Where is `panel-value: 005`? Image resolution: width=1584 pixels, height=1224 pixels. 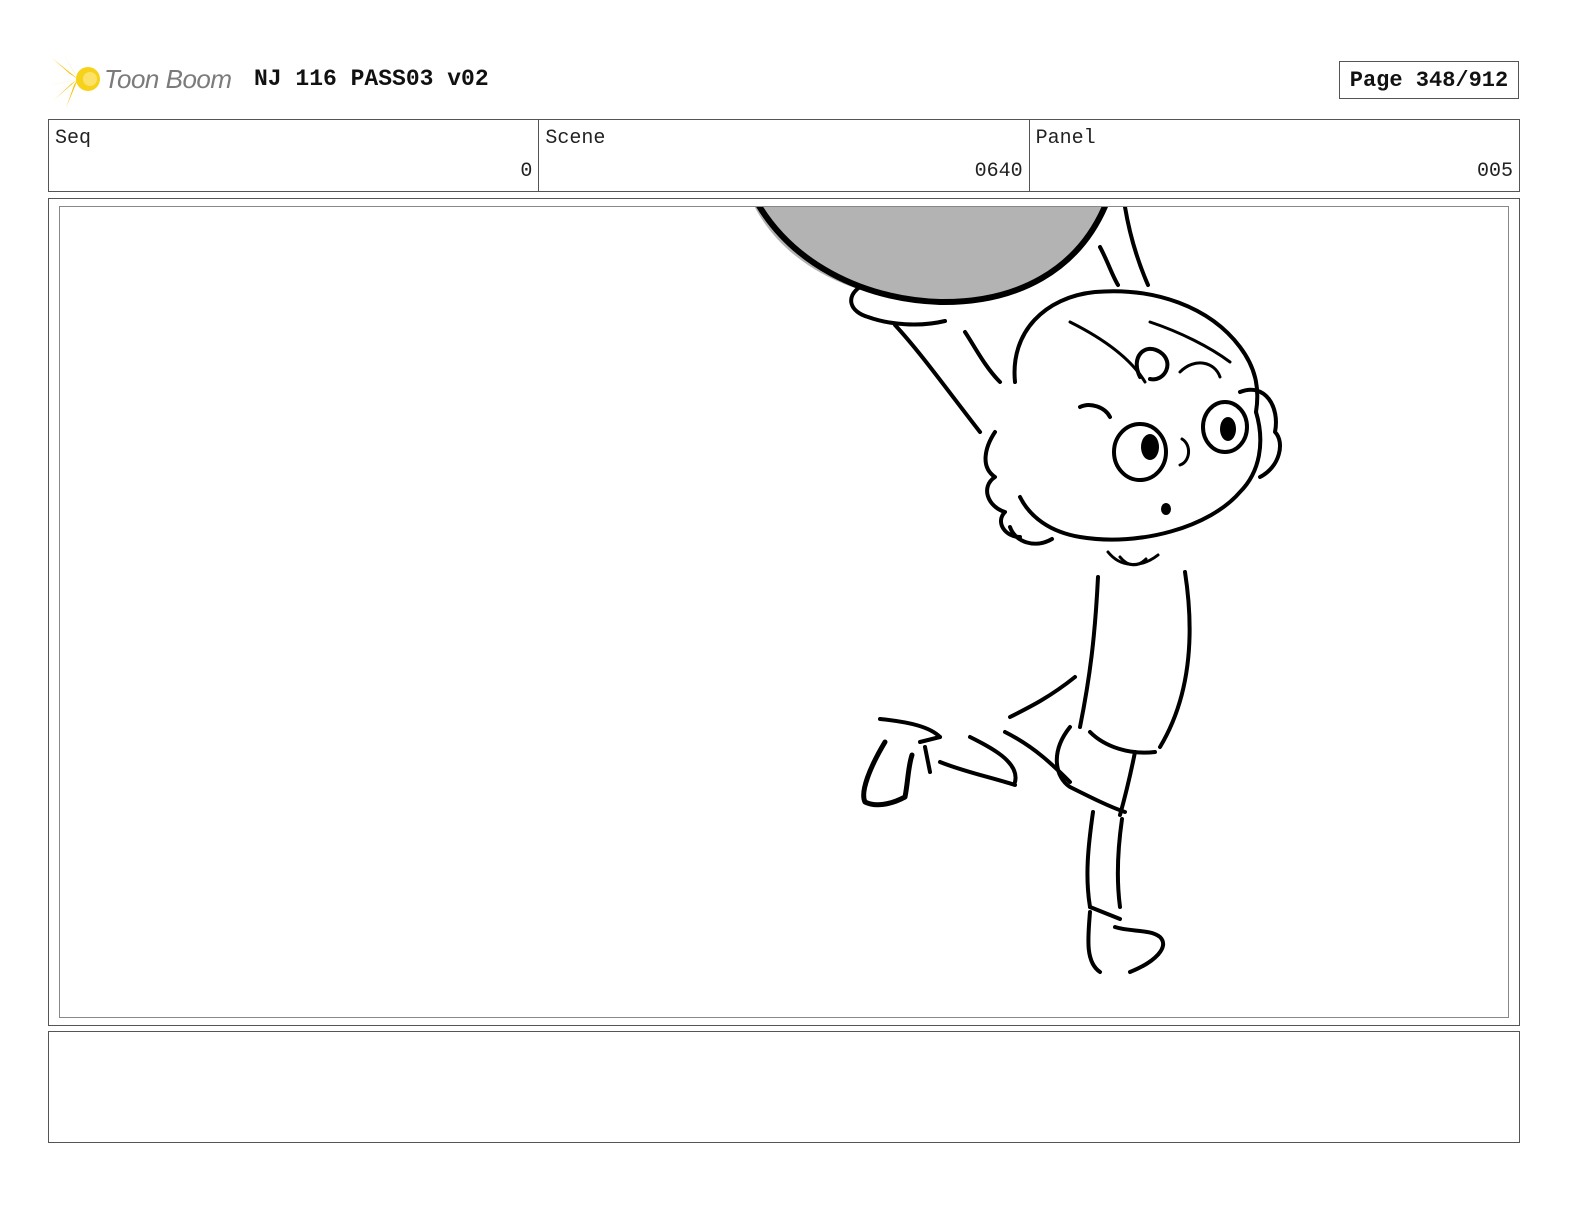
panel-value: 005 is located at coordinates (1494, 171).